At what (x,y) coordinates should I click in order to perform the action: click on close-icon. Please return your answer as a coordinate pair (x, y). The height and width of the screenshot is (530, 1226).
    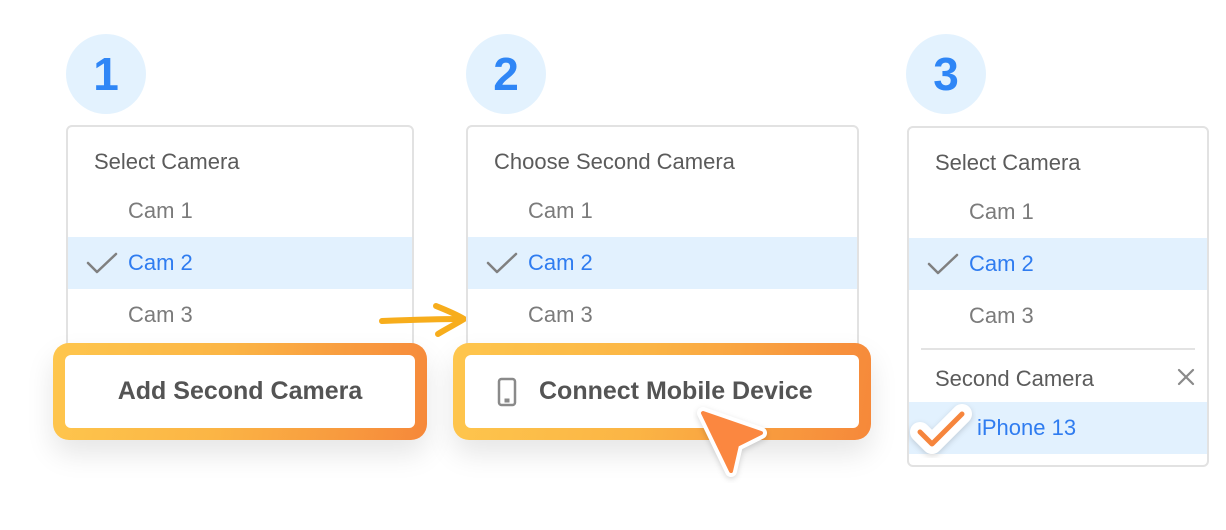
    Looking at the image, I should click on (1186, 377).